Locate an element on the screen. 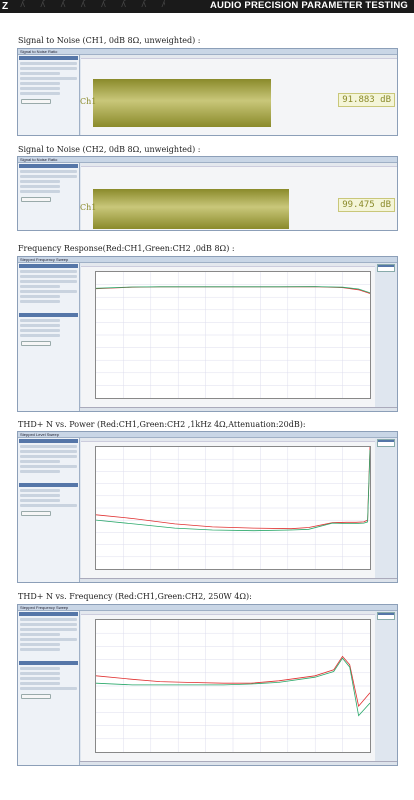 The image size is (414, 800). ap-window-snr-ch2: Signal to Noise Ratio Ch1 99.475 dB is located at coordinates (207, 193).